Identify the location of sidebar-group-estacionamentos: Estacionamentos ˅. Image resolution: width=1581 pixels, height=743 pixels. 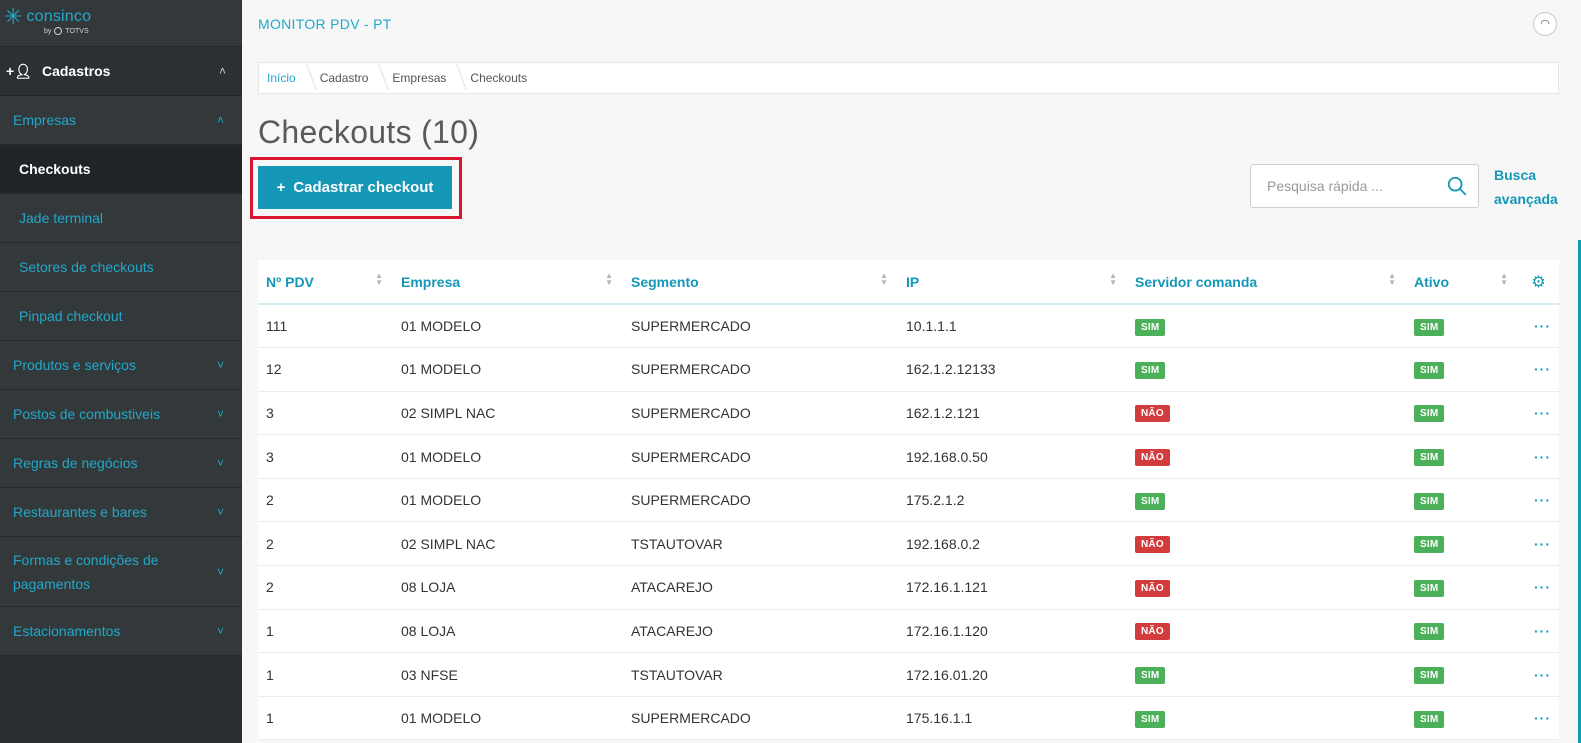
(121, 631).